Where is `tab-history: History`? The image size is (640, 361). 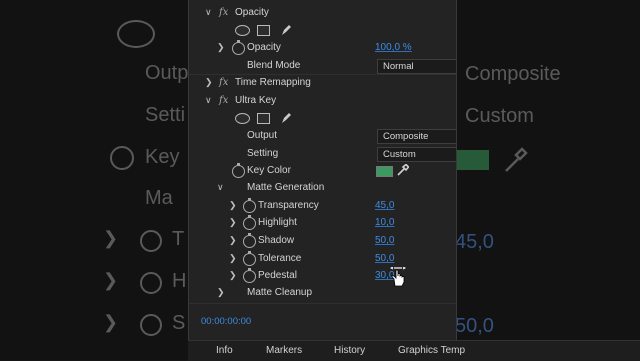
tab-history: History is located at coordinates (349, 350).